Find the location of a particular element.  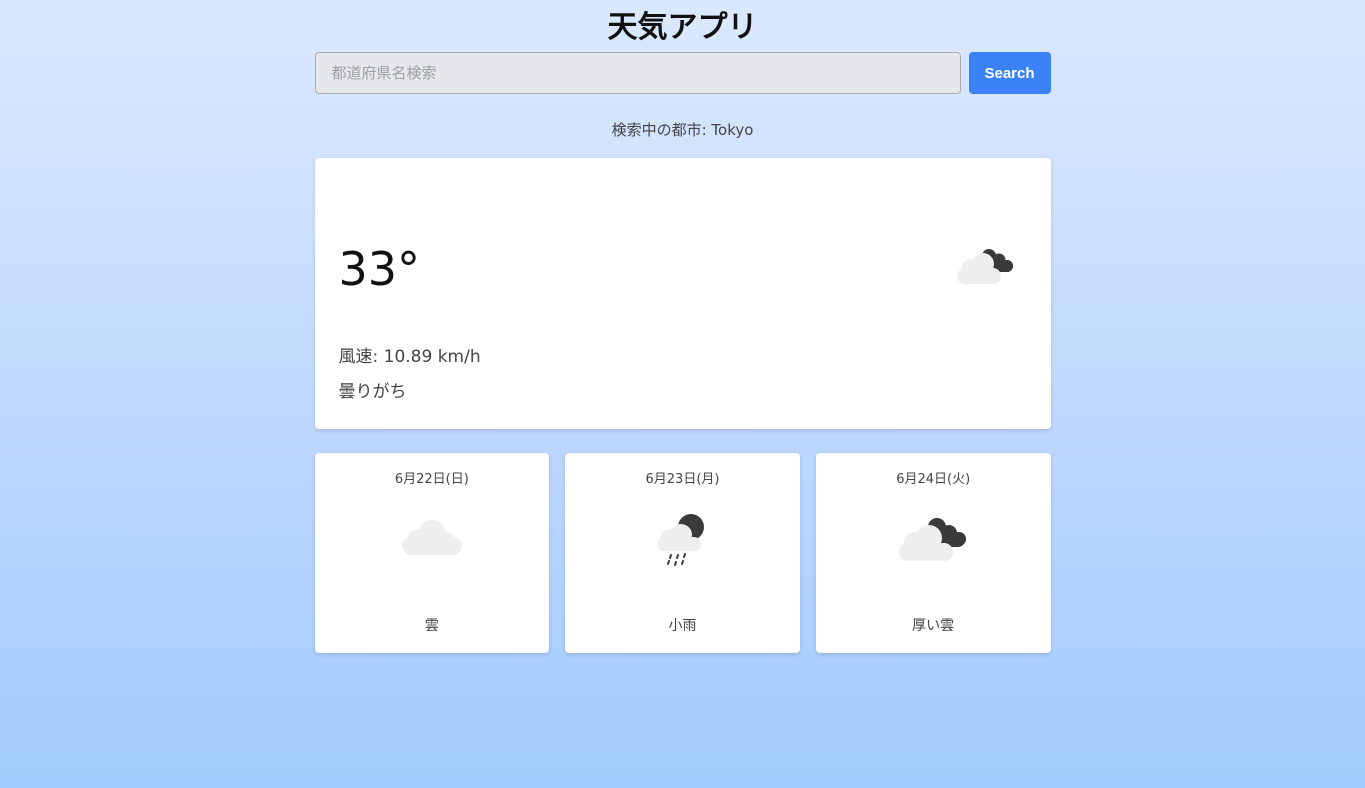

app-title: 天気アプリ is located at coordinates (682, 27).